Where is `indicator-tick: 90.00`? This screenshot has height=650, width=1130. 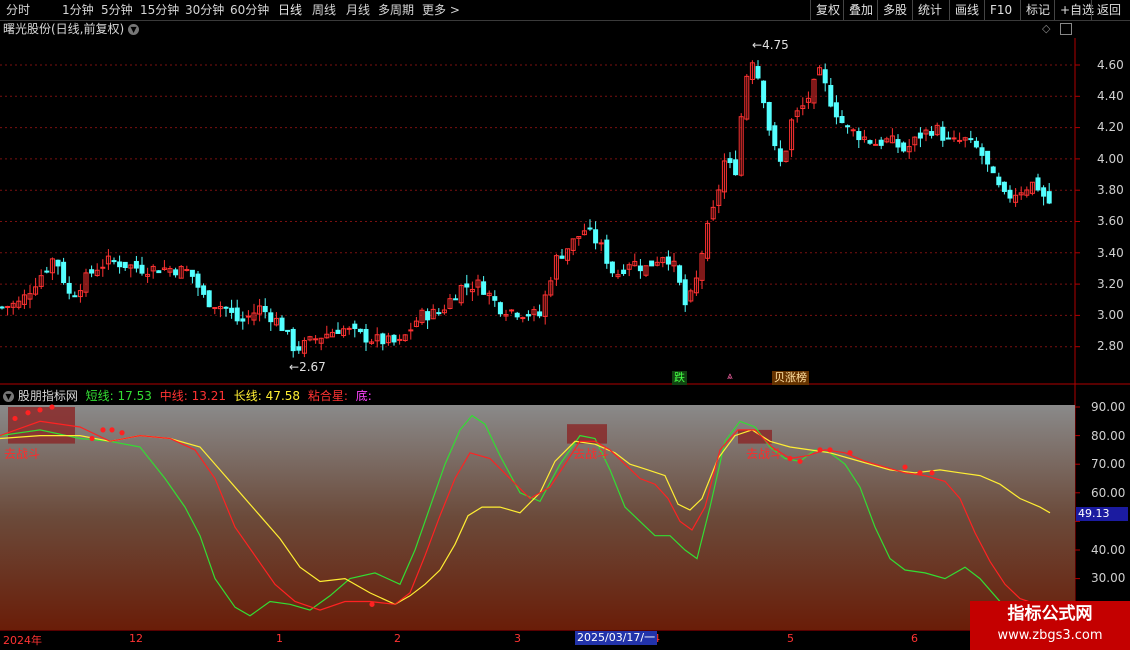 indicator-tick: 90.00 is located at coordinates (1108, 407).